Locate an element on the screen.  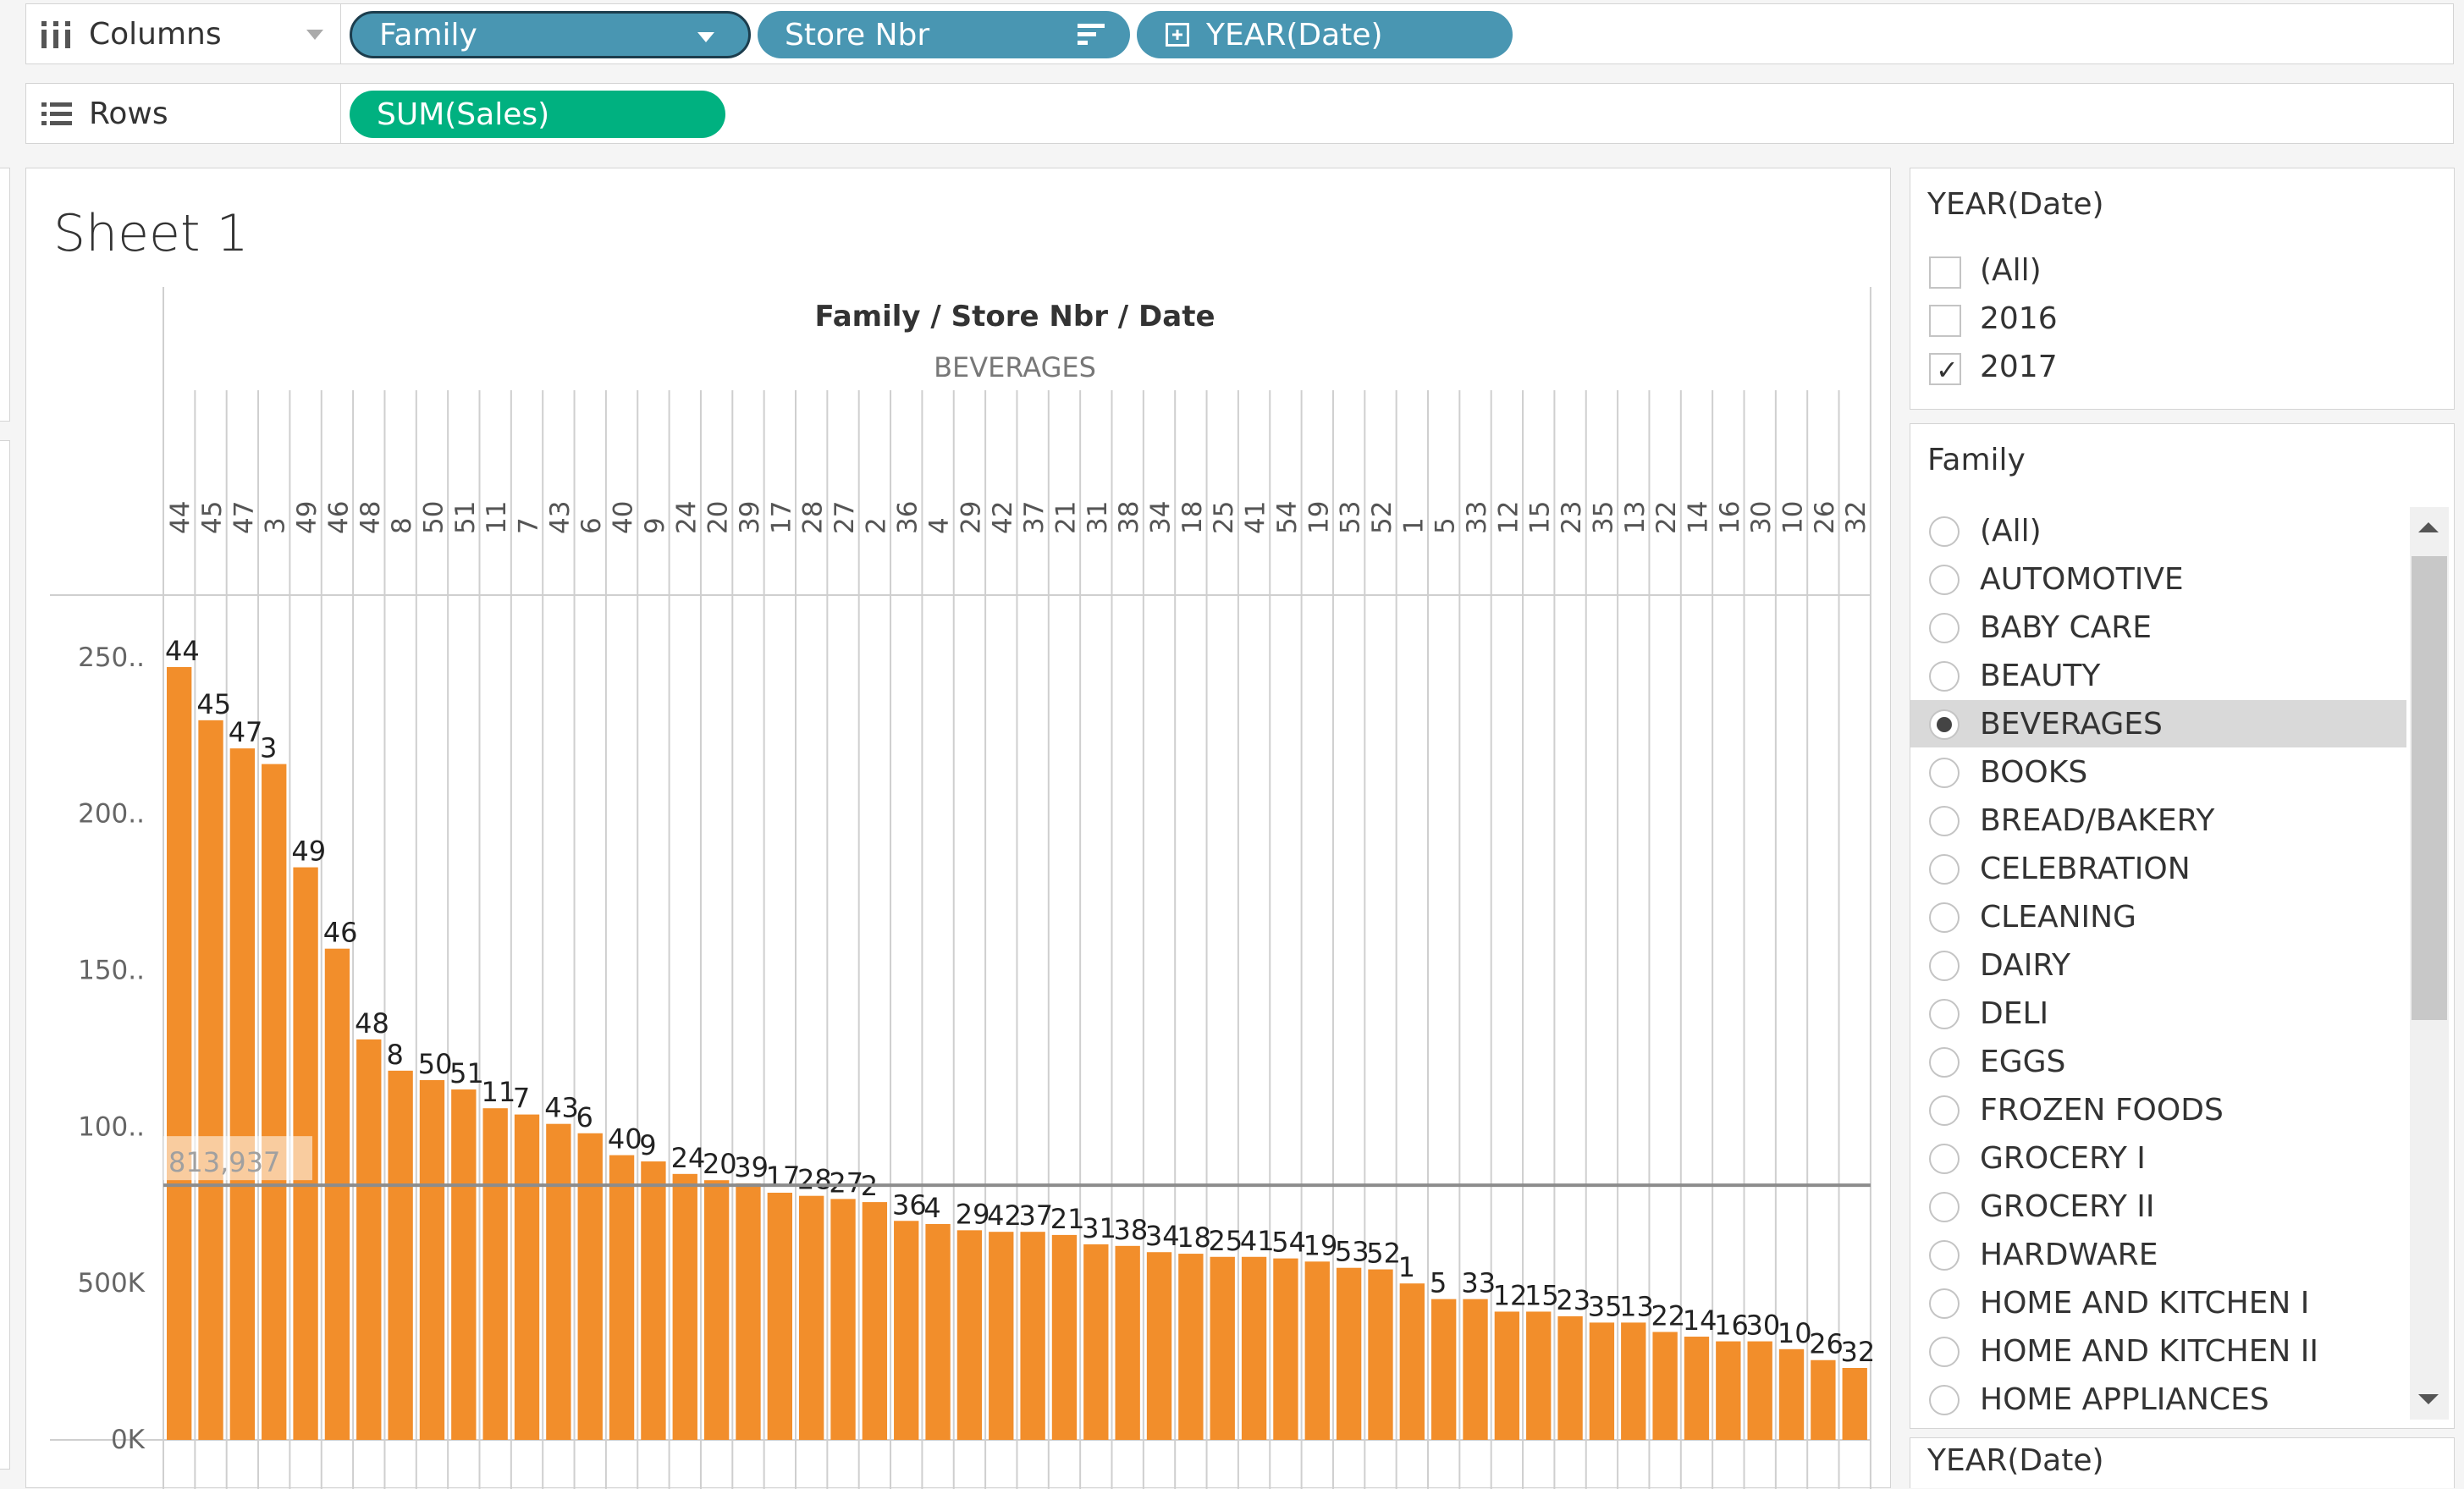
store-nbr-pill: Store Nbr is located at coordinates (944, 34).